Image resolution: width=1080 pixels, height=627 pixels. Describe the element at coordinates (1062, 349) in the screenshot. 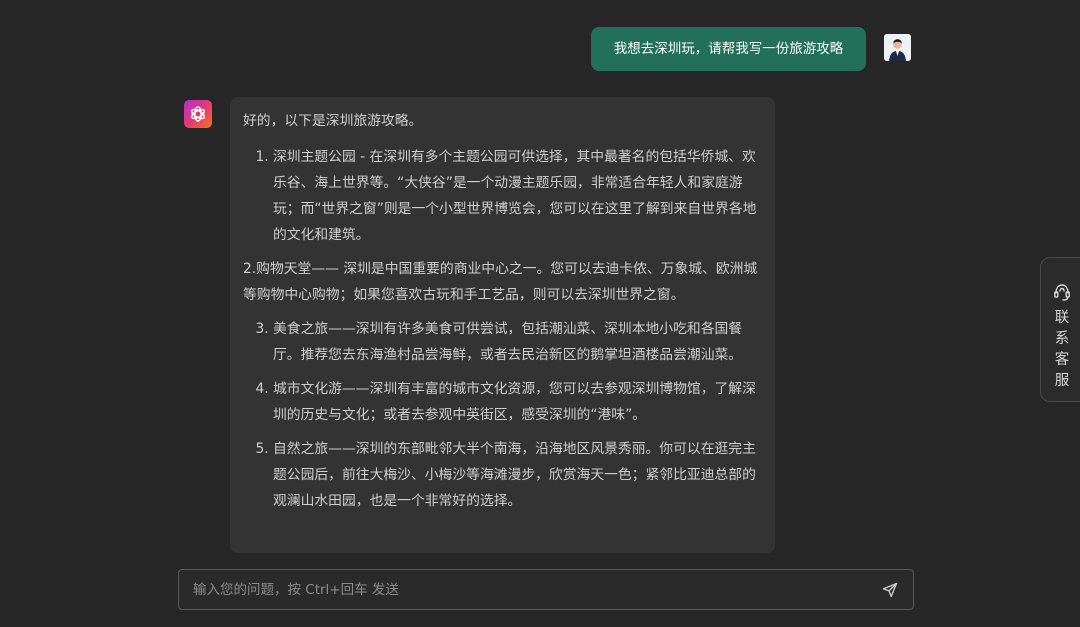

I see `contact-support-label: 联系客服` at that location.